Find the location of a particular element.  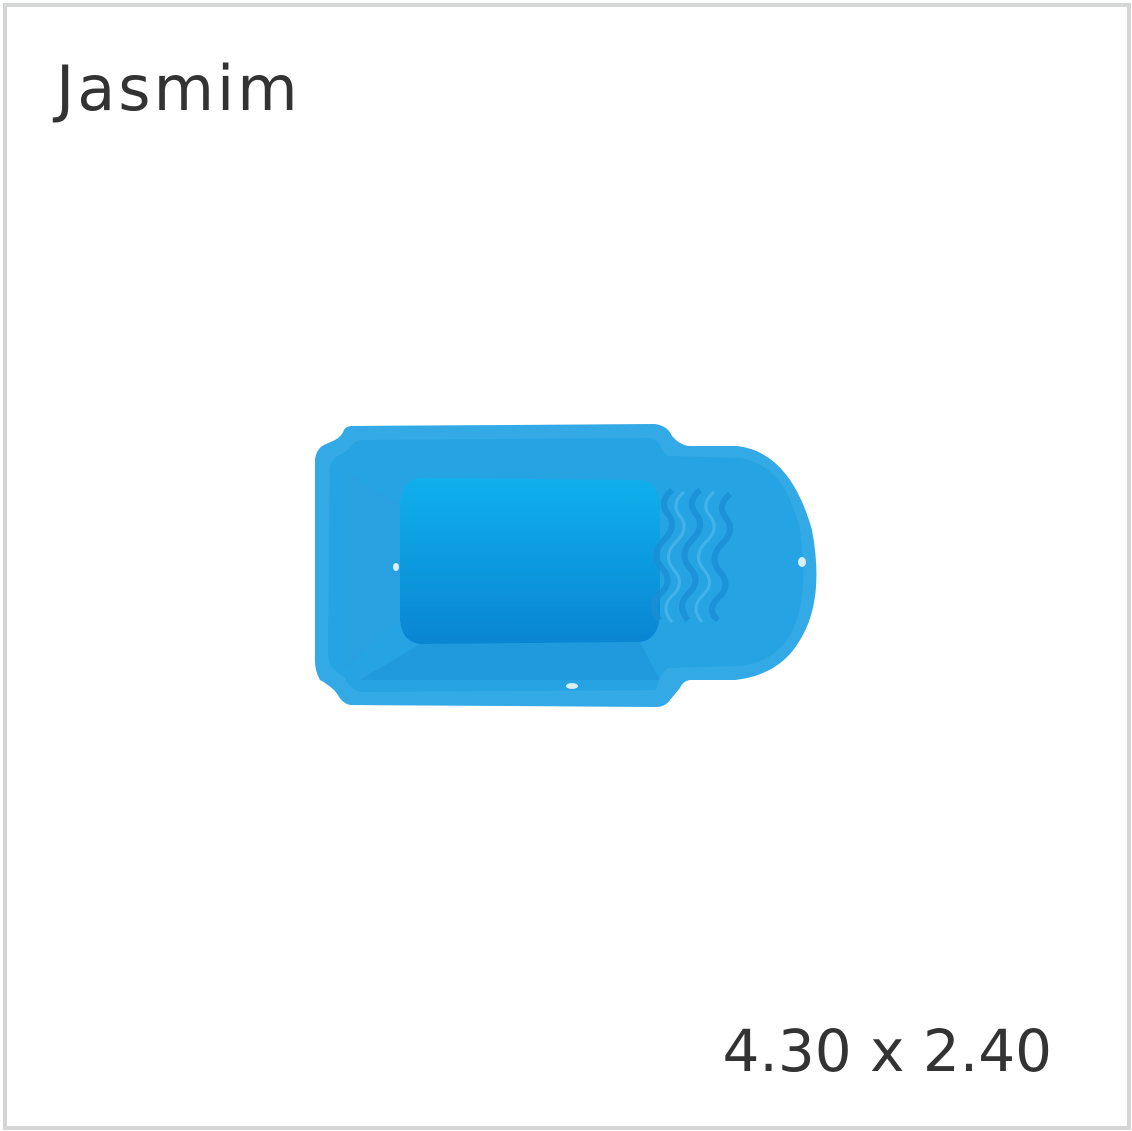

pool-top-view-icon is located at coordinates (565, 565).